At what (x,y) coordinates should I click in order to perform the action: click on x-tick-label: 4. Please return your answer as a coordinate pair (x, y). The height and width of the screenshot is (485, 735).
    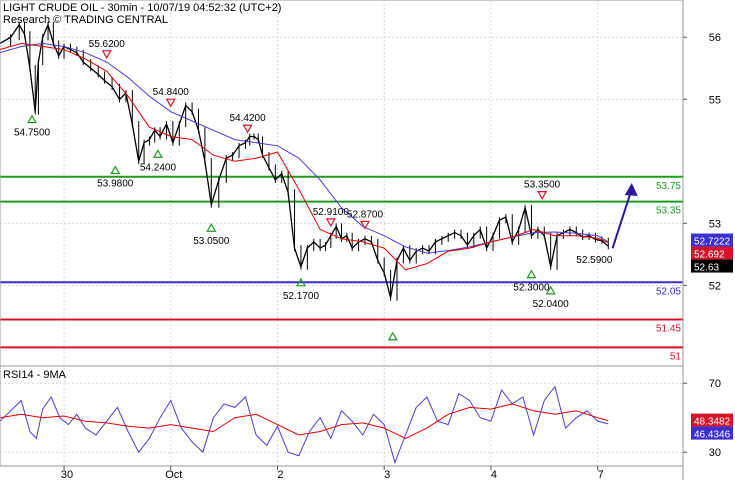
    Looking at the image, I should click on (494, 474).